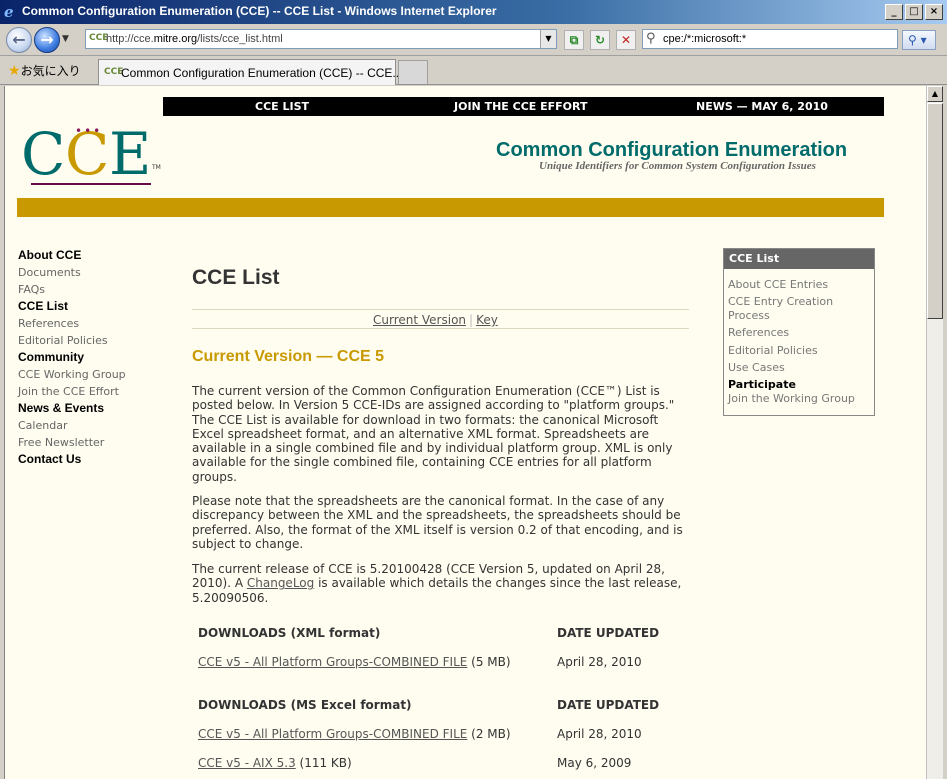 The width and height of the screenshot is (947, 779). Describe the element at coordinates (778, 39) in the screenshot. I see `search-input` at that location.